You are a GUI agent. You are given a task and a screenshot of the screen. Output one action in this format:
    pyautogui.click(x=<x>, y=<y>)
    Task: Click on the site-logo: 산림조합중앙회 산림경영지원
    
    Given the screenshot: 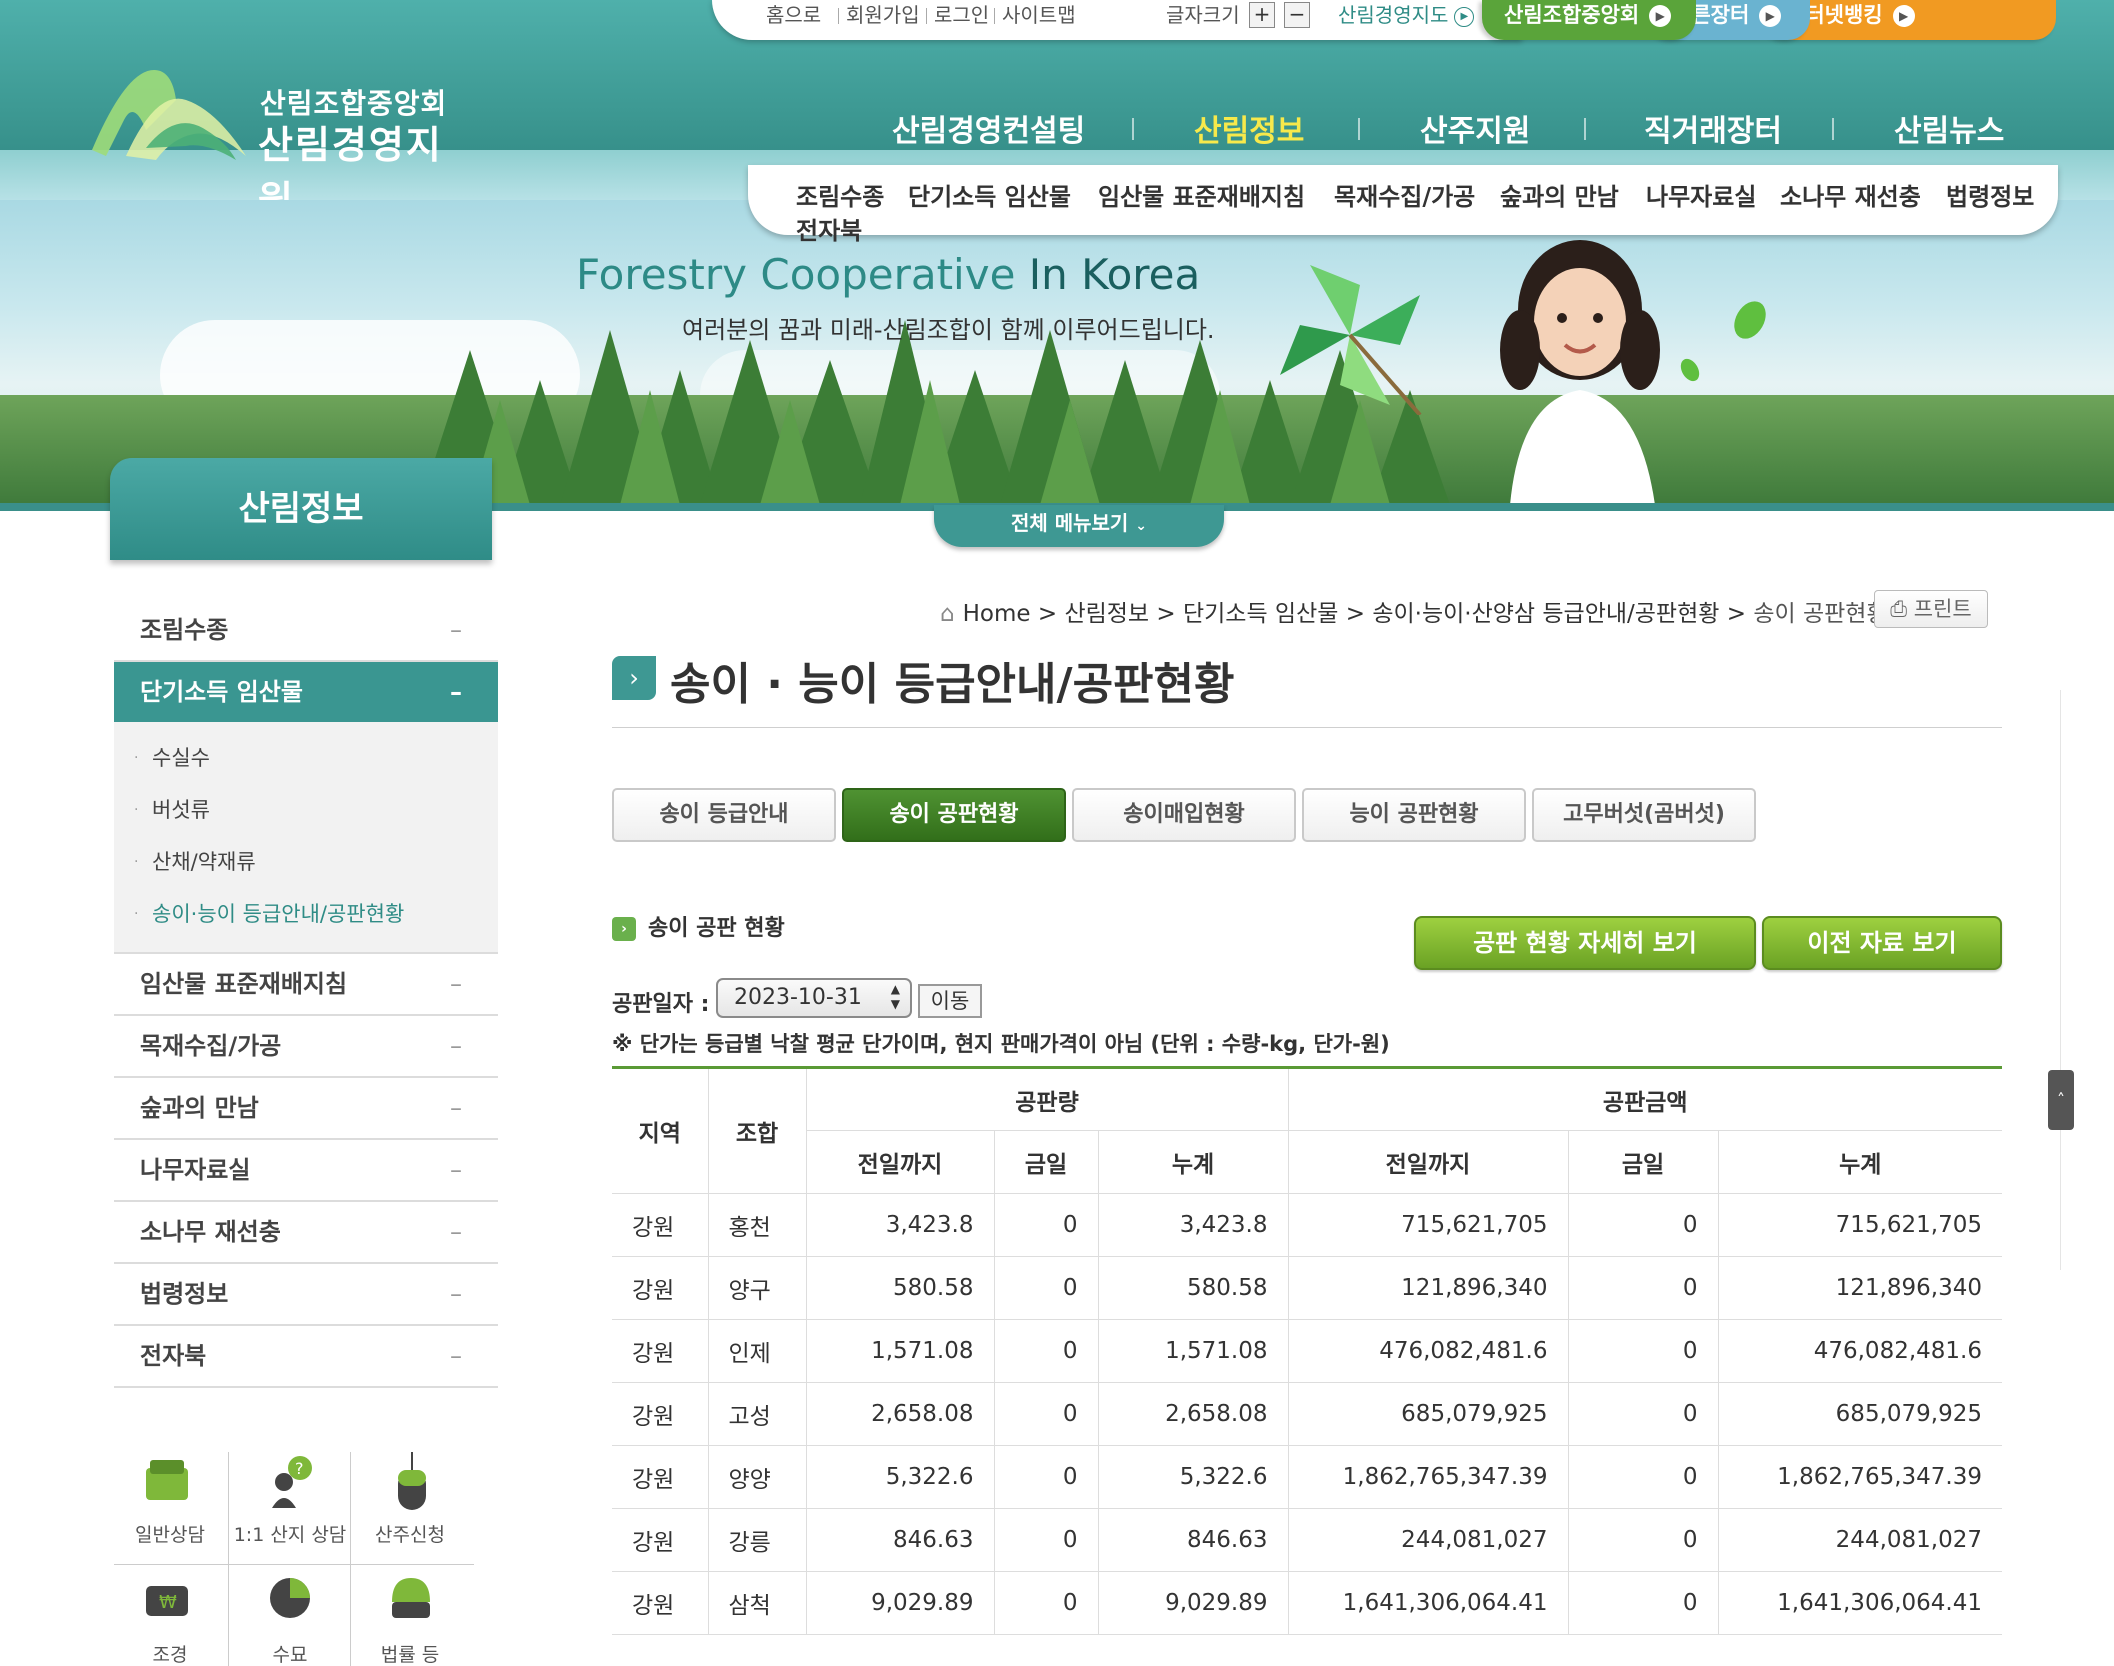 What is the action you would take?
    pyautogui.click(x=276, y=141)
    